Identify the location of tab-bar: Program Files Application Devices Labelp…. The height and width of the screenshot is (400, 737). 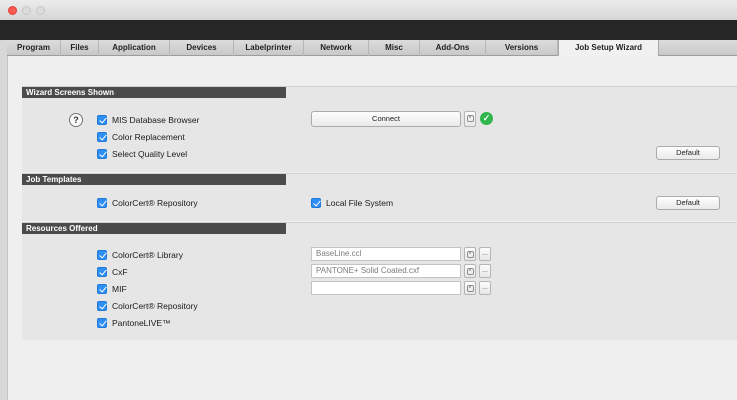
(372, 48).